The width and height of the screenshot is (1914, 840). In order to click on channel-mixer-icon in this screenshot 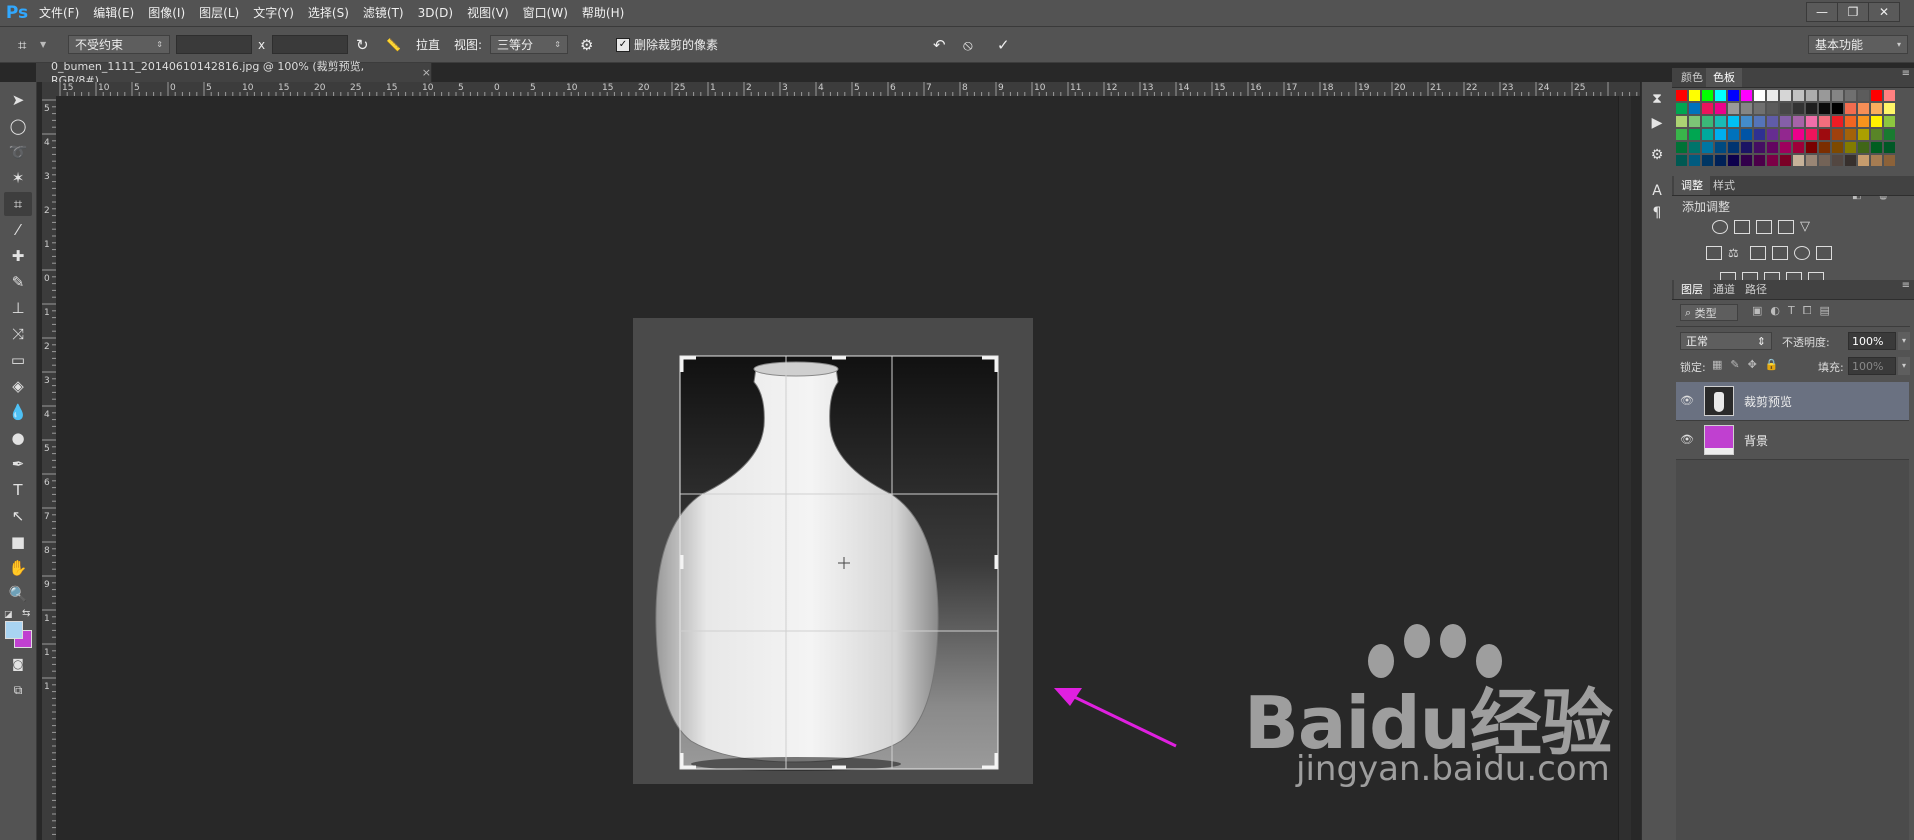, I will do `click(1802, 253)`.